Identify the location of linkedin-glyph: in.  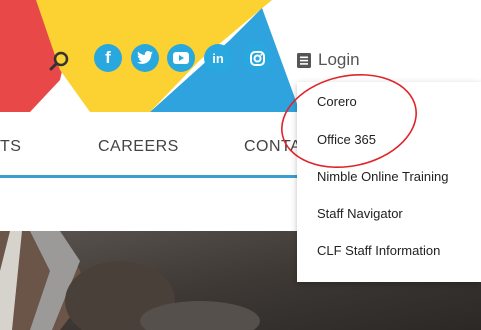
(218, 58).